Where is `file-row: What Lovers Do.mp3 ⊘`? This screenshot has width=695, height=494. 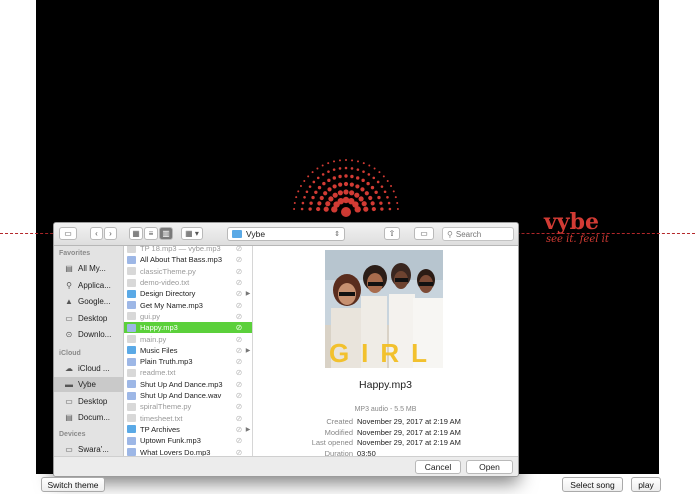 file-row: What Lovers Do.mp3 ⊘ is located at coordinates (188, 451).